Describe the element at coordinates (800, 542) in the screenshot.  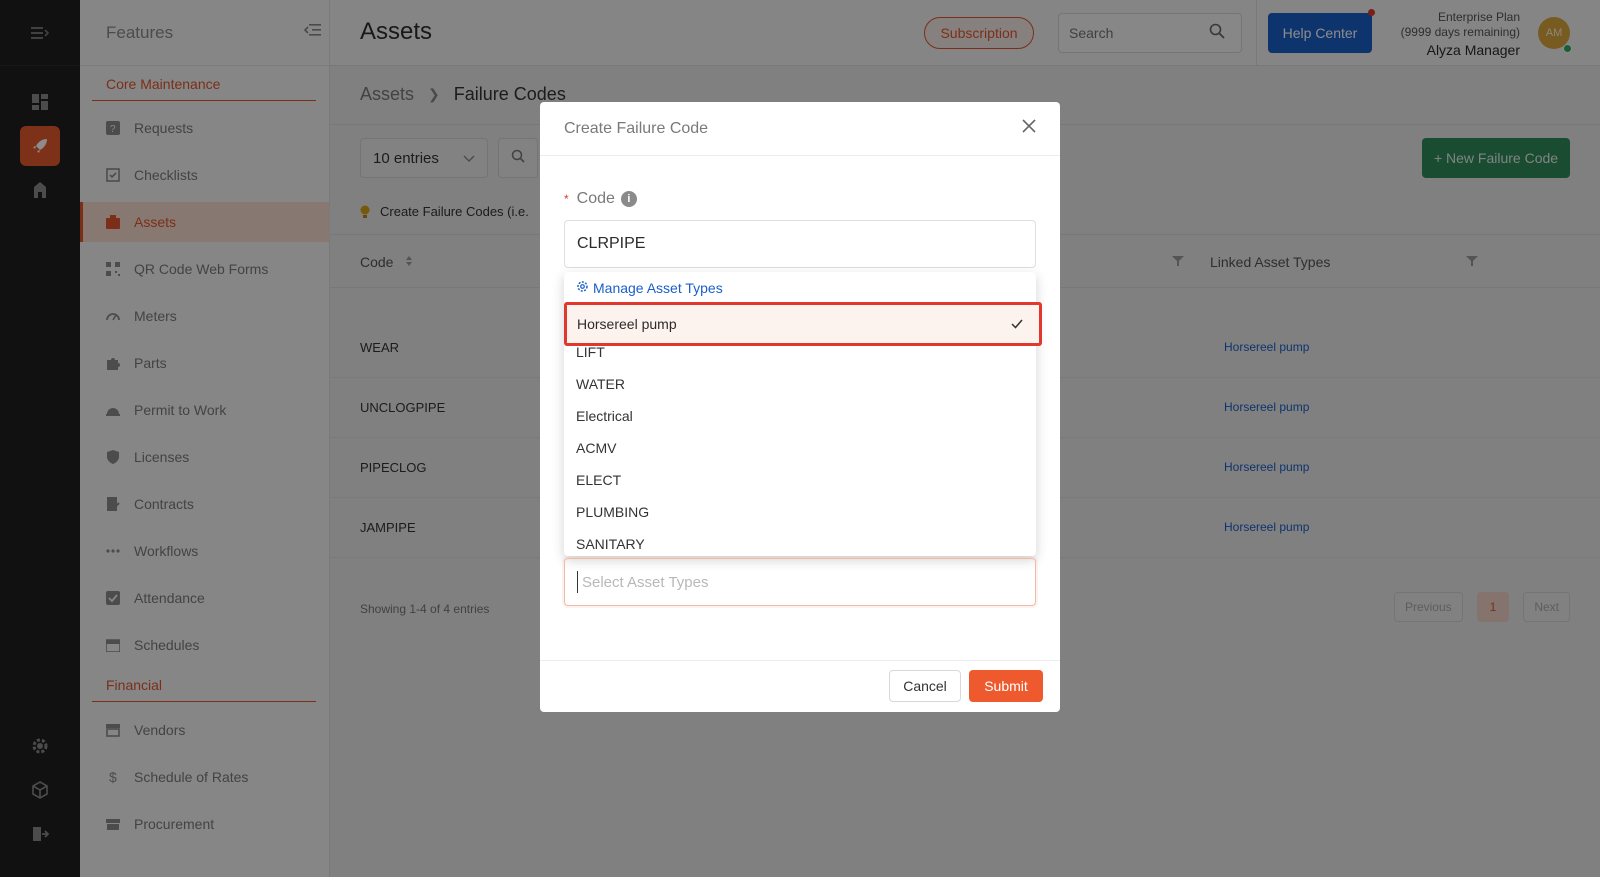
I see `option-sanitary: SANITARY` at that location.